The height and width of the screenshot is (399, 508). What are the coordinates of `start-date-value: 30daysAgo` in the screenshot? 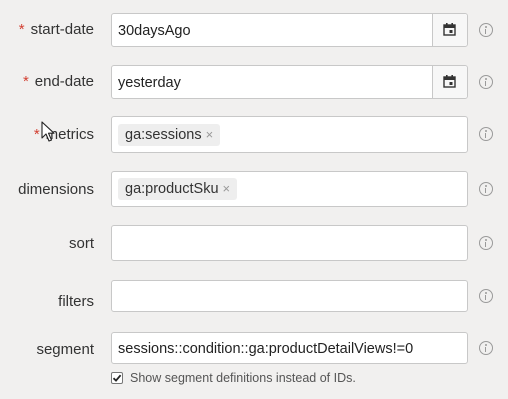 It's located at (154, 31).